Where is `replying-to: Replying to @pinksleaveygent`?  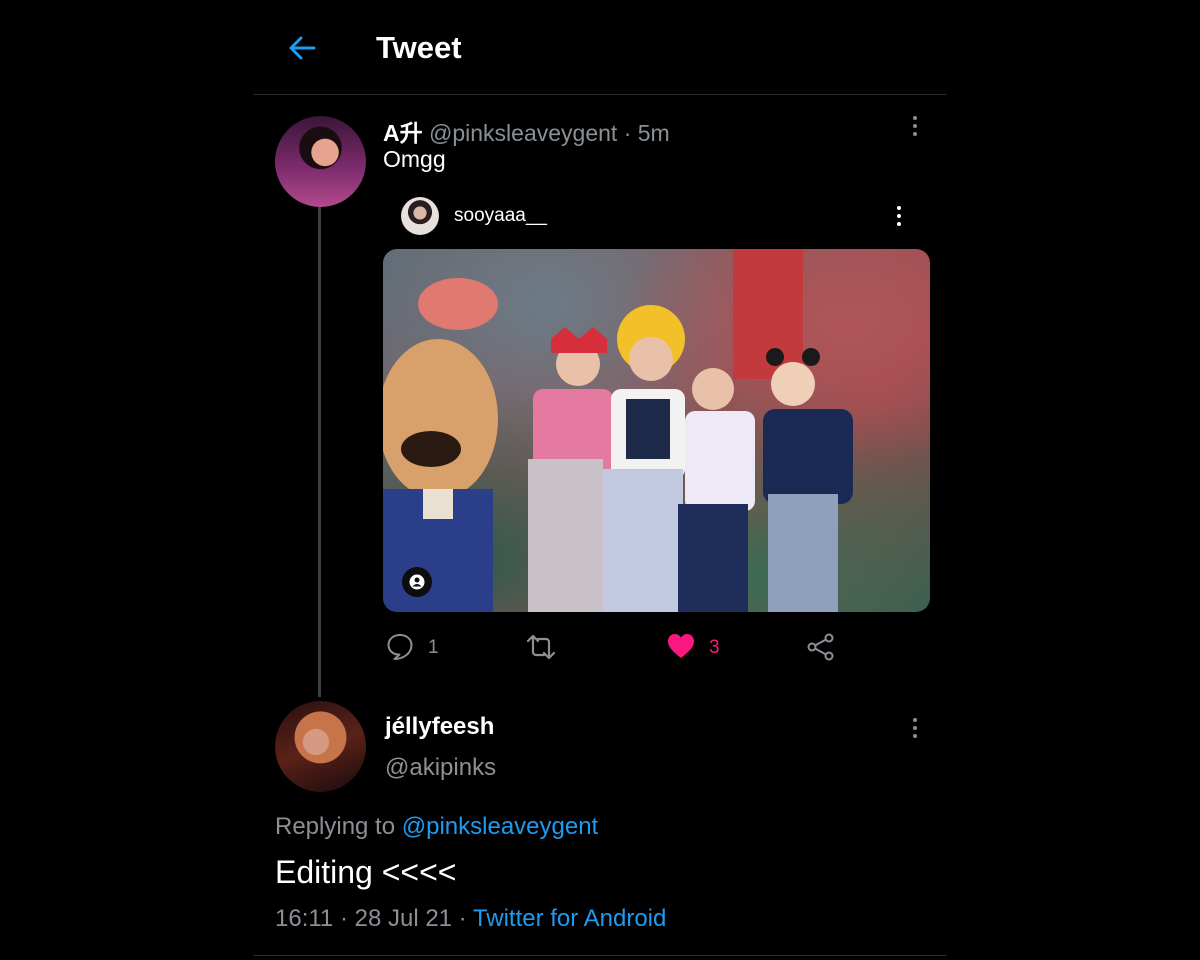
replying-to: Replying to @pinksleaveygent is located at coordinates (436, 827).